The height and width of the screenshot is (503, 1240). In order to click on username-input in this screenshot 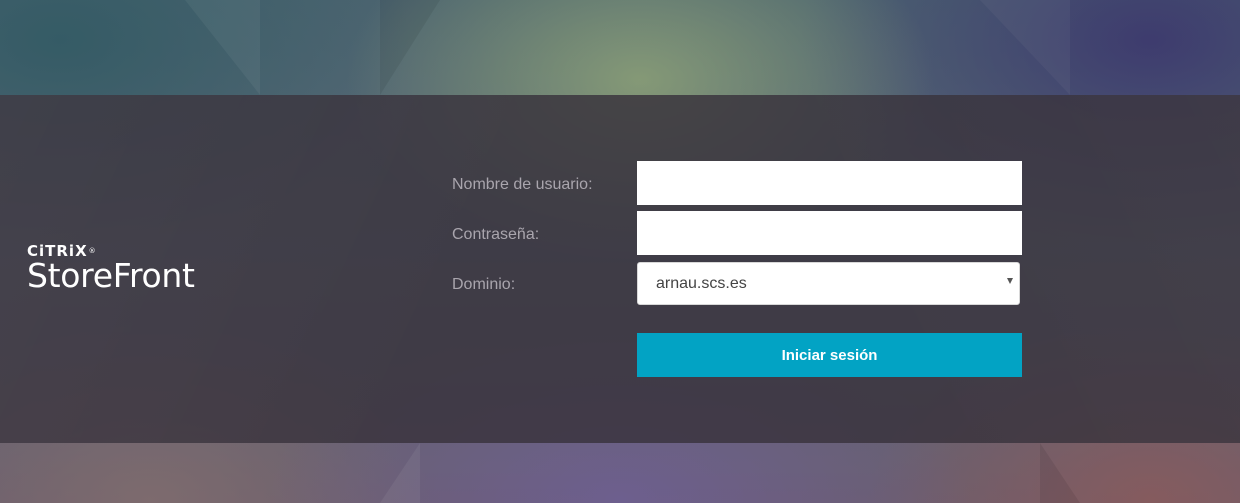, I will do `click(829, 183)`.